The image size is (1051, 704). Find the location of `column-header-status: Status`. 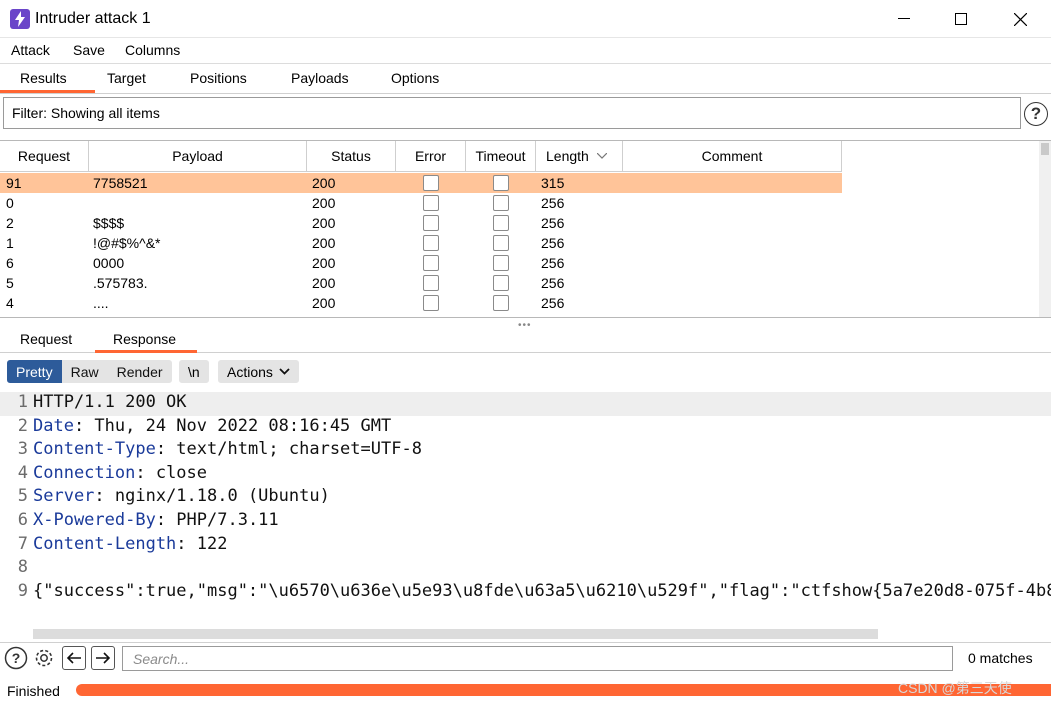

column-header-status: Status is located at coordinates (351, 156).